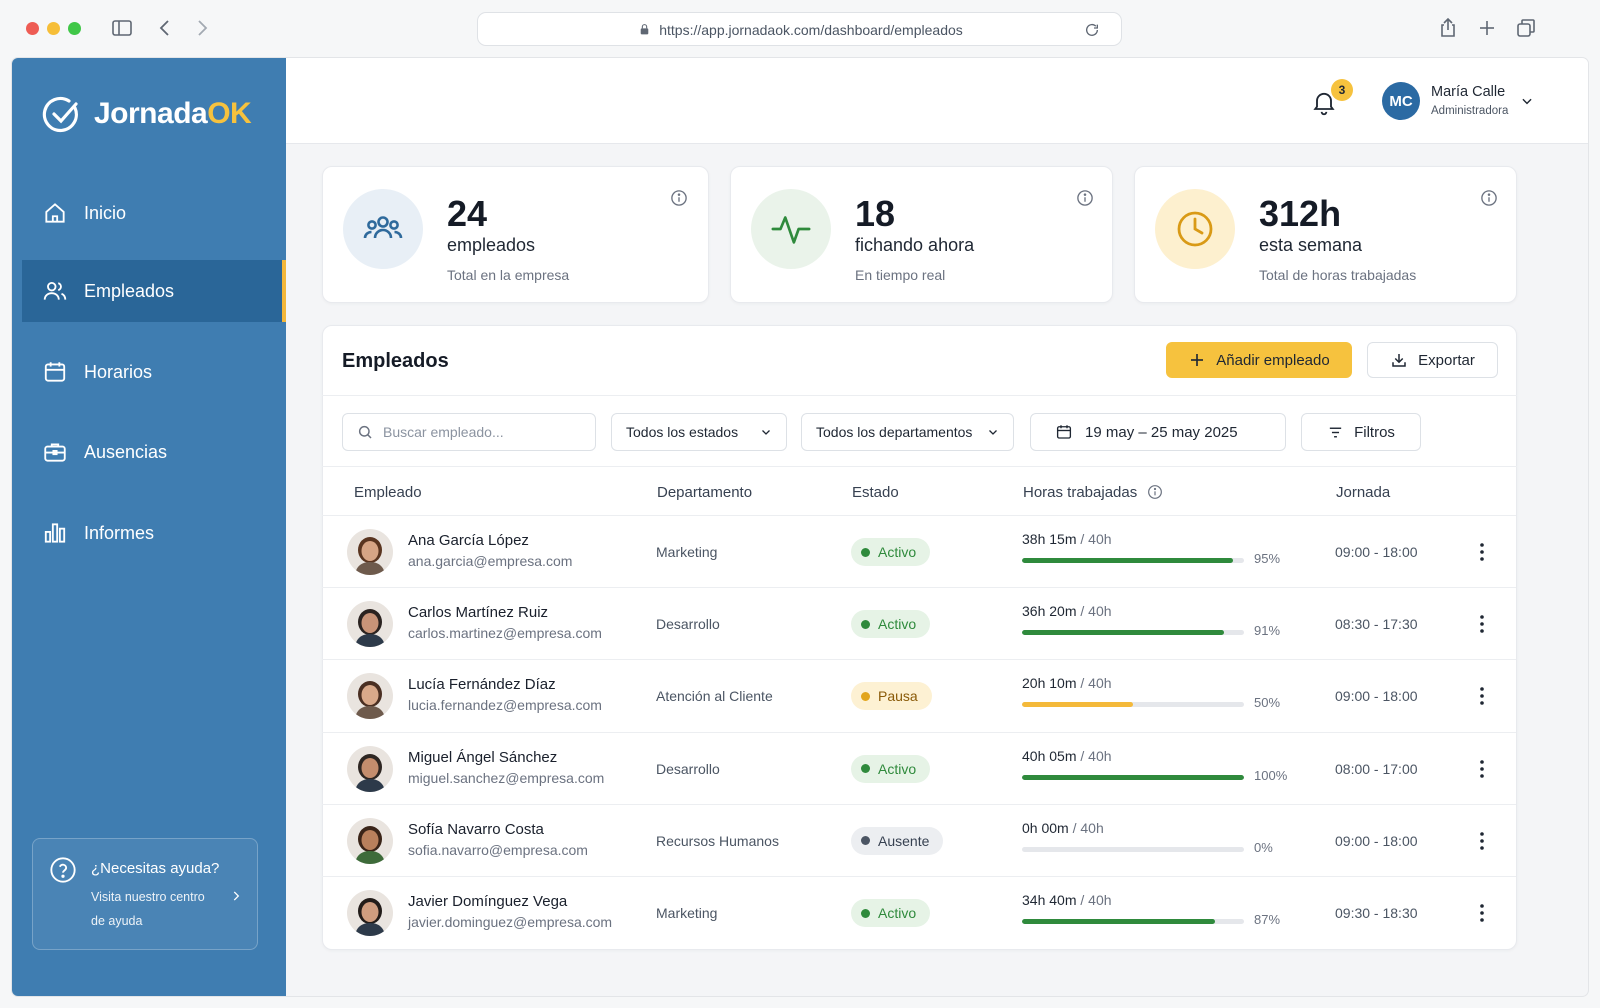  What do you see at coordinates (1338, 275) in the screenshot?
I see `stat-subtitle: Total de horas trabajadas` at bounding box center [1338, 275].